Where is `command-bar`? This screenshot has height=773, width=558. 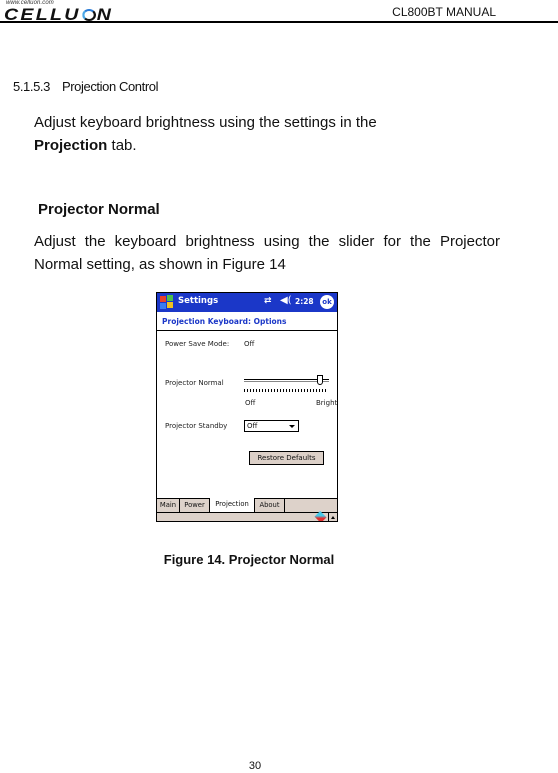
command-bar is located at coordinates (247, 515).